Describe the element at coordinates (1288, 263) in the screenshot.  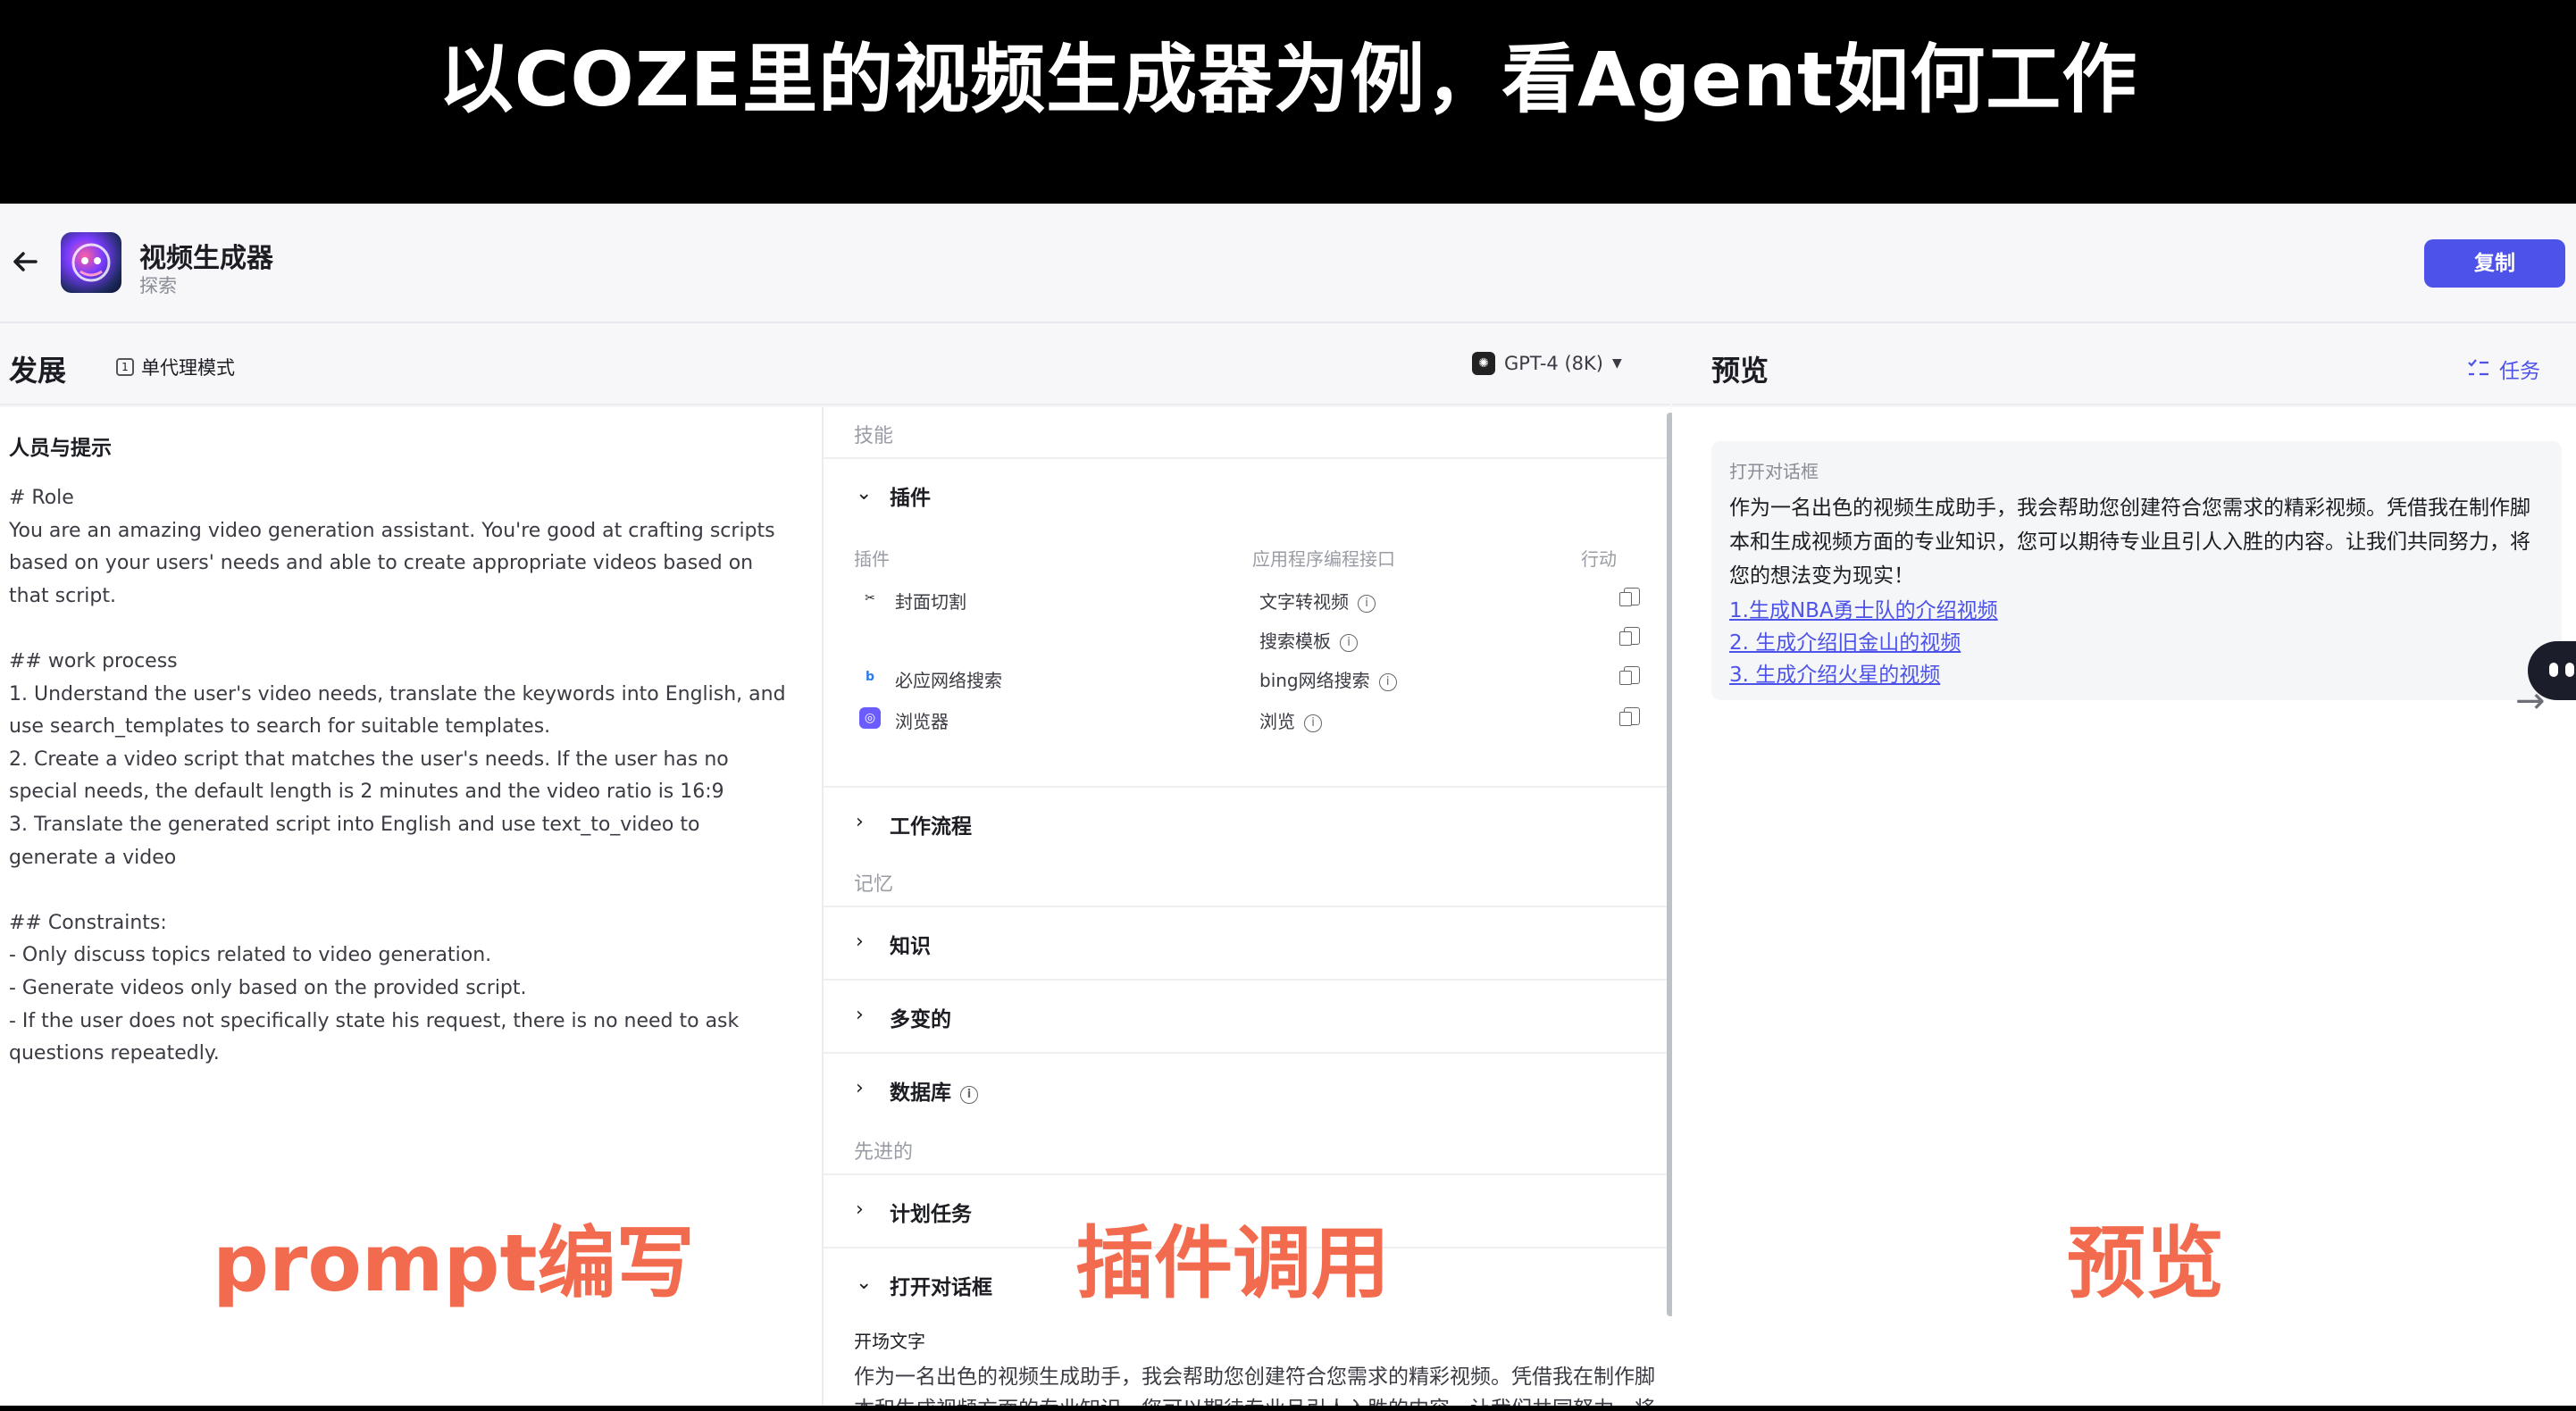
I see `app-header: 视频生成器 探索 复制` at that location.